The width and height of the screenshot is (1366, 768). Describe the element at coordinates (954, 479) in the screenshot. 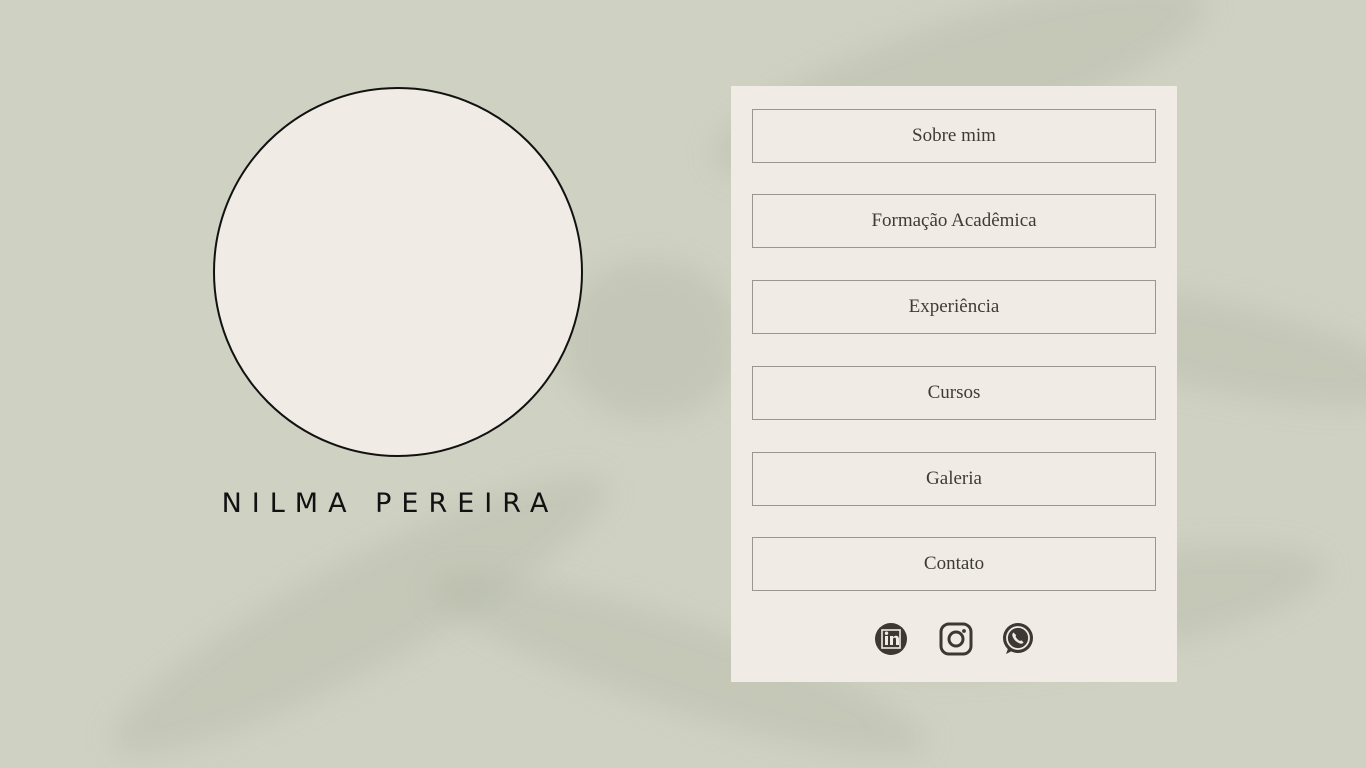

I see `menu-button-galeria: Galeria` at that location.